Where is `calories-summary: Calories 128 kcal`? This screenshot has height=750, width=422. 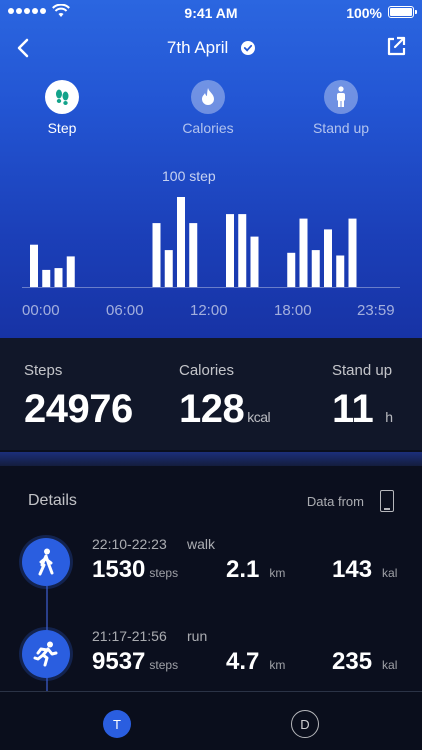 calories-summary: Calories 128 kcal is located at coordinates (225, 397).